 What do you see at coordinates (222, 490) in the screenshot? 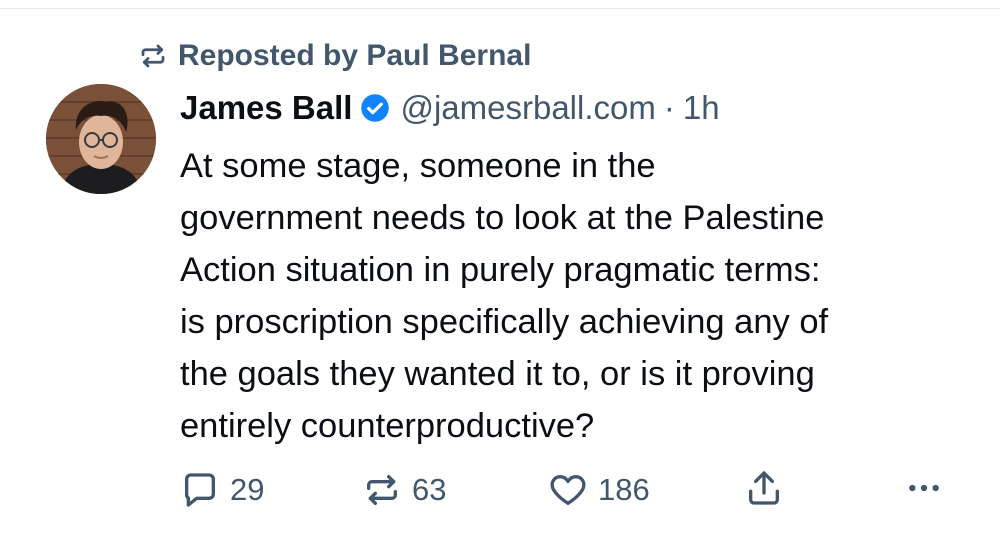
I see `reply-button: 29` at bounding box center [222, 490].